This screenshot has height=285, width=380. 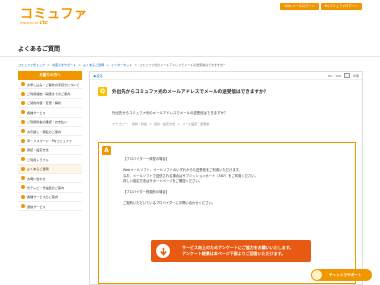 I want to click on chatbot-avatar-icon, so click(x=317, y=275).